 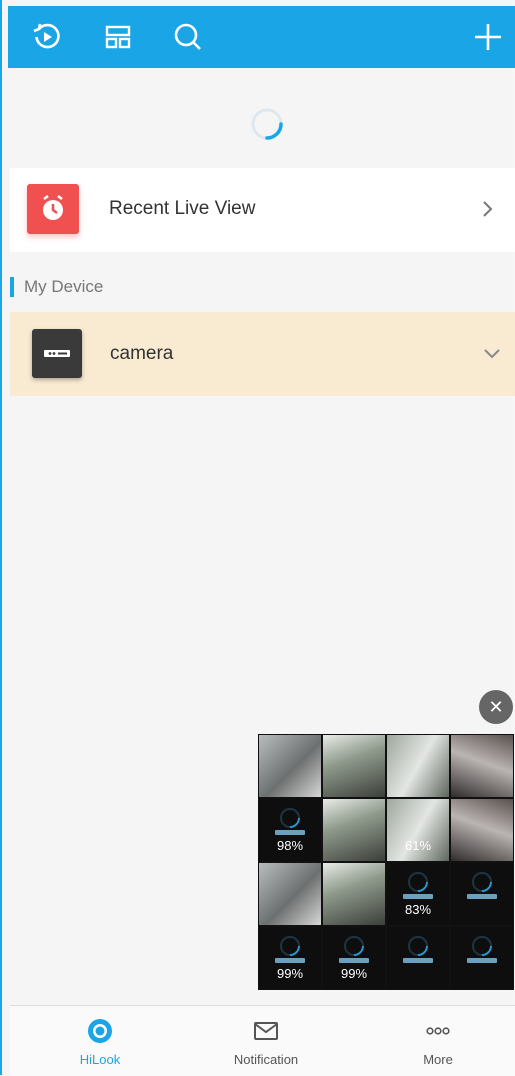 What do you see at coordinates (188, 37) in the screenshot?
I see `search-icon` at bounding box center [188, 37].